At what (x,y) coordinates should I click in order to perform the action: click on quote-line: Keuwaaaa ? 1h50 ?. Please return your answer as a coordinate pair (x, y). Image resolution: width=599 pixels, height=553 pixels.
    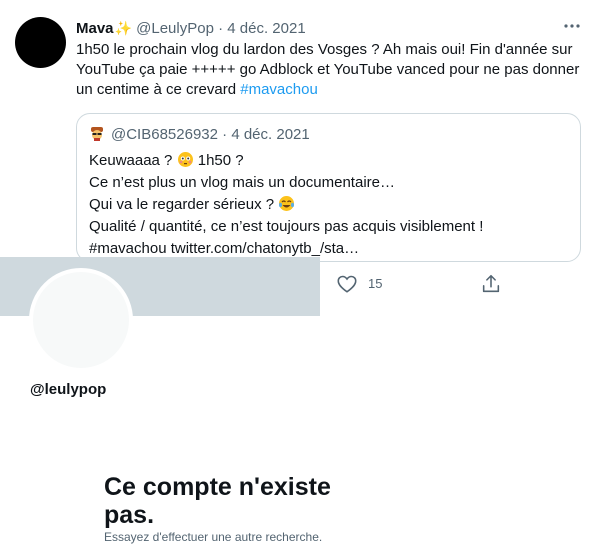
    Looking at the image, I should click on (329, 161).